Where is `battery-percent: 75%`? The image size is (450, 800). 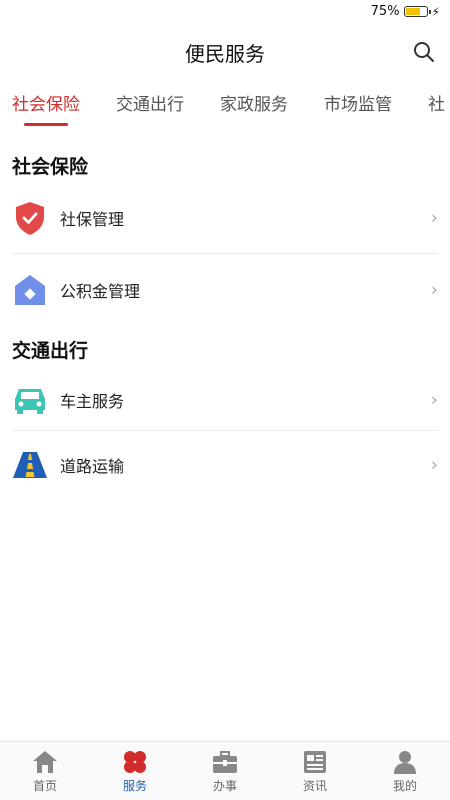 battery-percent: 75% is located at coordinates (385, 11).